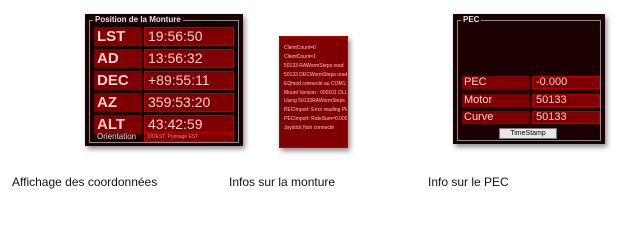 The image size is (624, 240). I want to click on motor-label: Motor, so click(495, 100).